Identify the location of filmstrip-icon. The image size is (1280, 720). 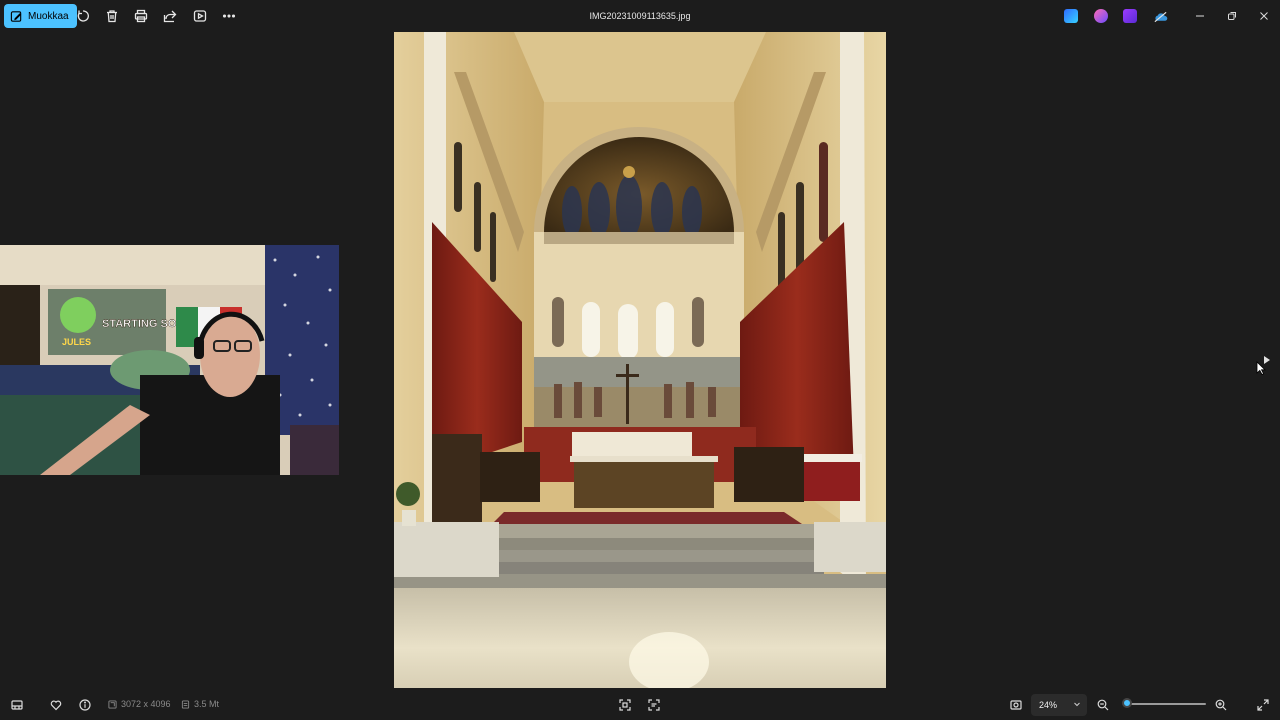
(17, 705).